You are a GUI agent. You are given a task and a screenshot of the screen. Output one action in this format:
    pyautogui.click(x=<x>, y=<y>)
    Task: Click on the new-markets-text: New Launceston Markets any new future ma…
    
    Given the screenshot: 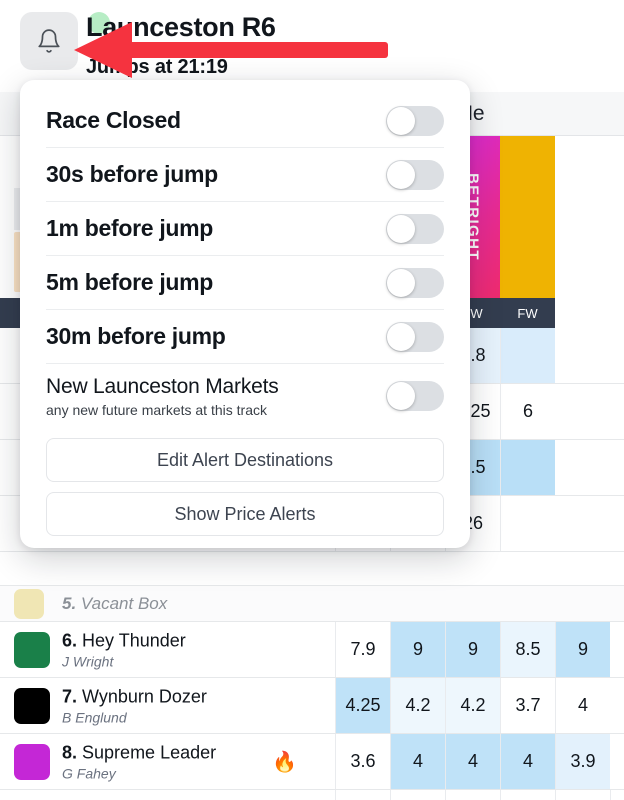 What is the action you would take?
    pyautogui.click(x=162, y=396)
    